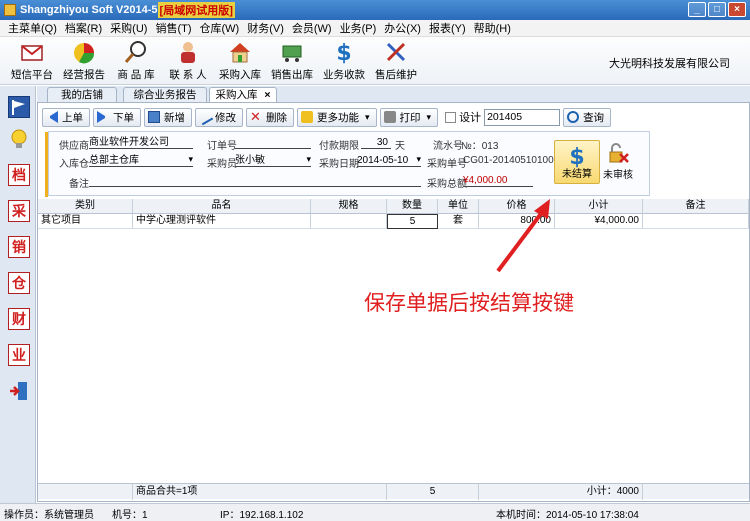 This screenshot has width=750, height=521. I want to click on toolbar-sales-out-button: 销售出库, so click(292, 61).